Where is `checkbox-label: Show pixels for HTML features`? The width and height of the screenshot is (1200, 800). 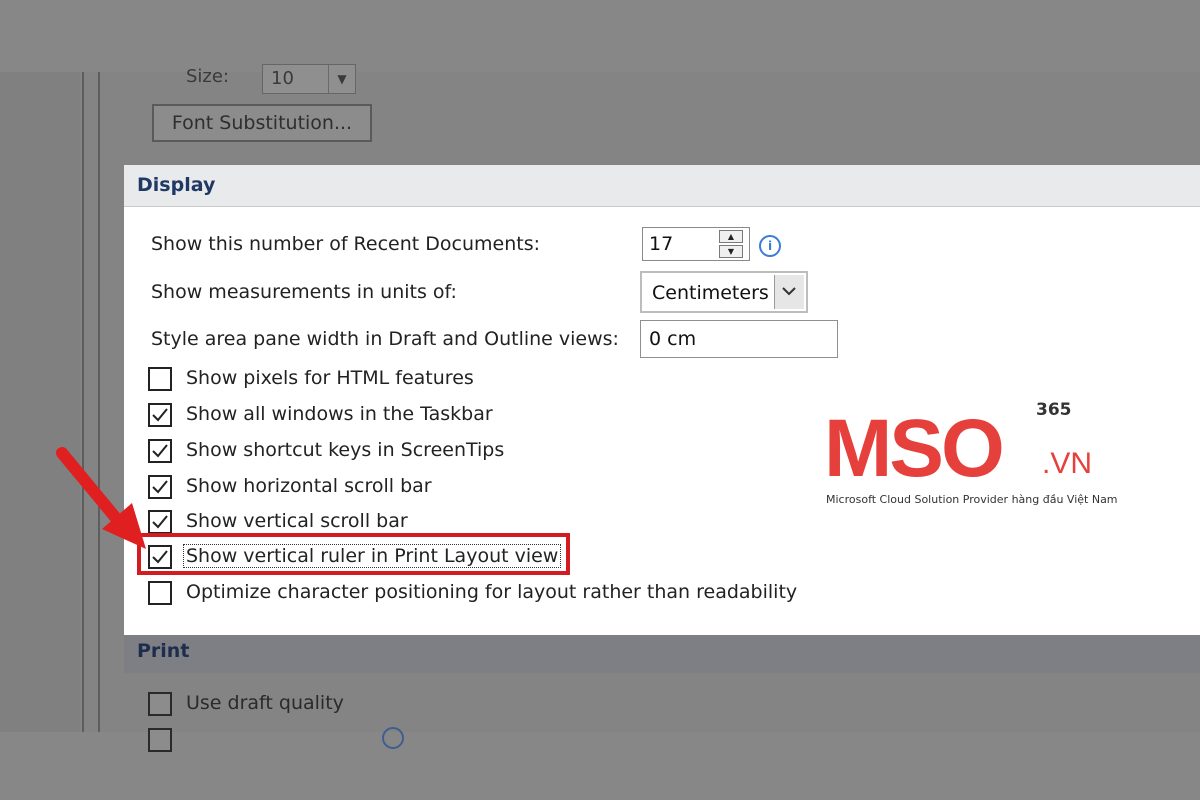 checkbox-label: Show pixels for HTML features is located at coordinates (330, 378).